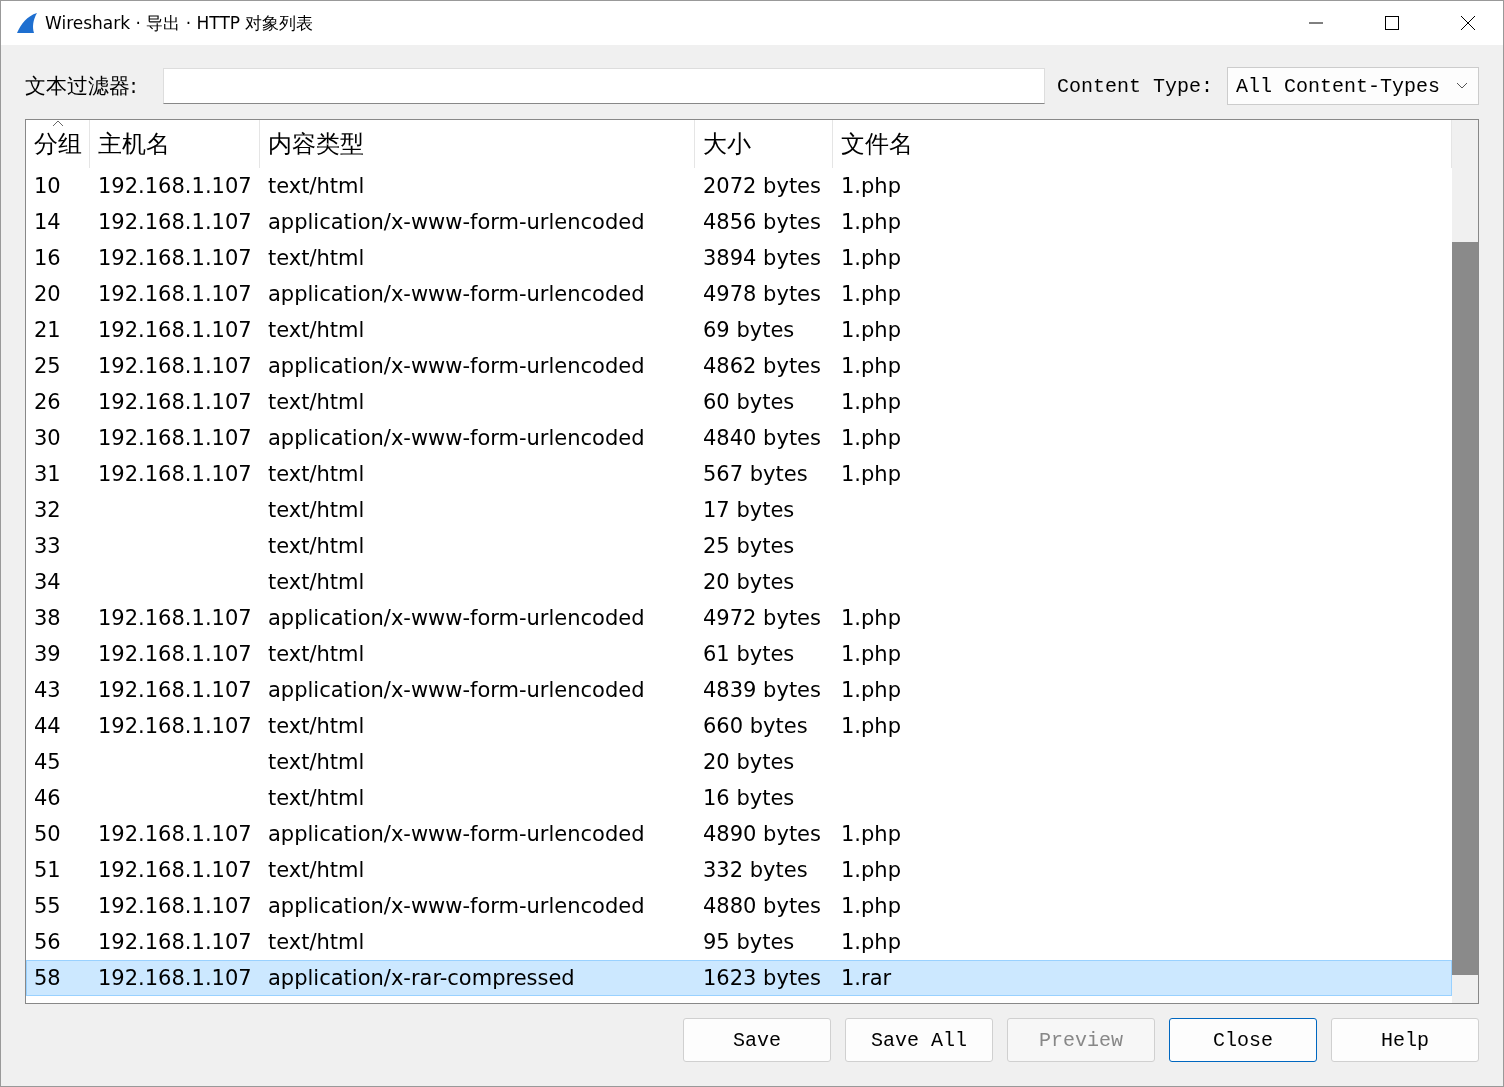 This screenshot has height=1087, width=1504. What do you see at coordinates (47, 762) in the screenshot?
I see `table-cell-text: 45` at bounding box center [47, 762].